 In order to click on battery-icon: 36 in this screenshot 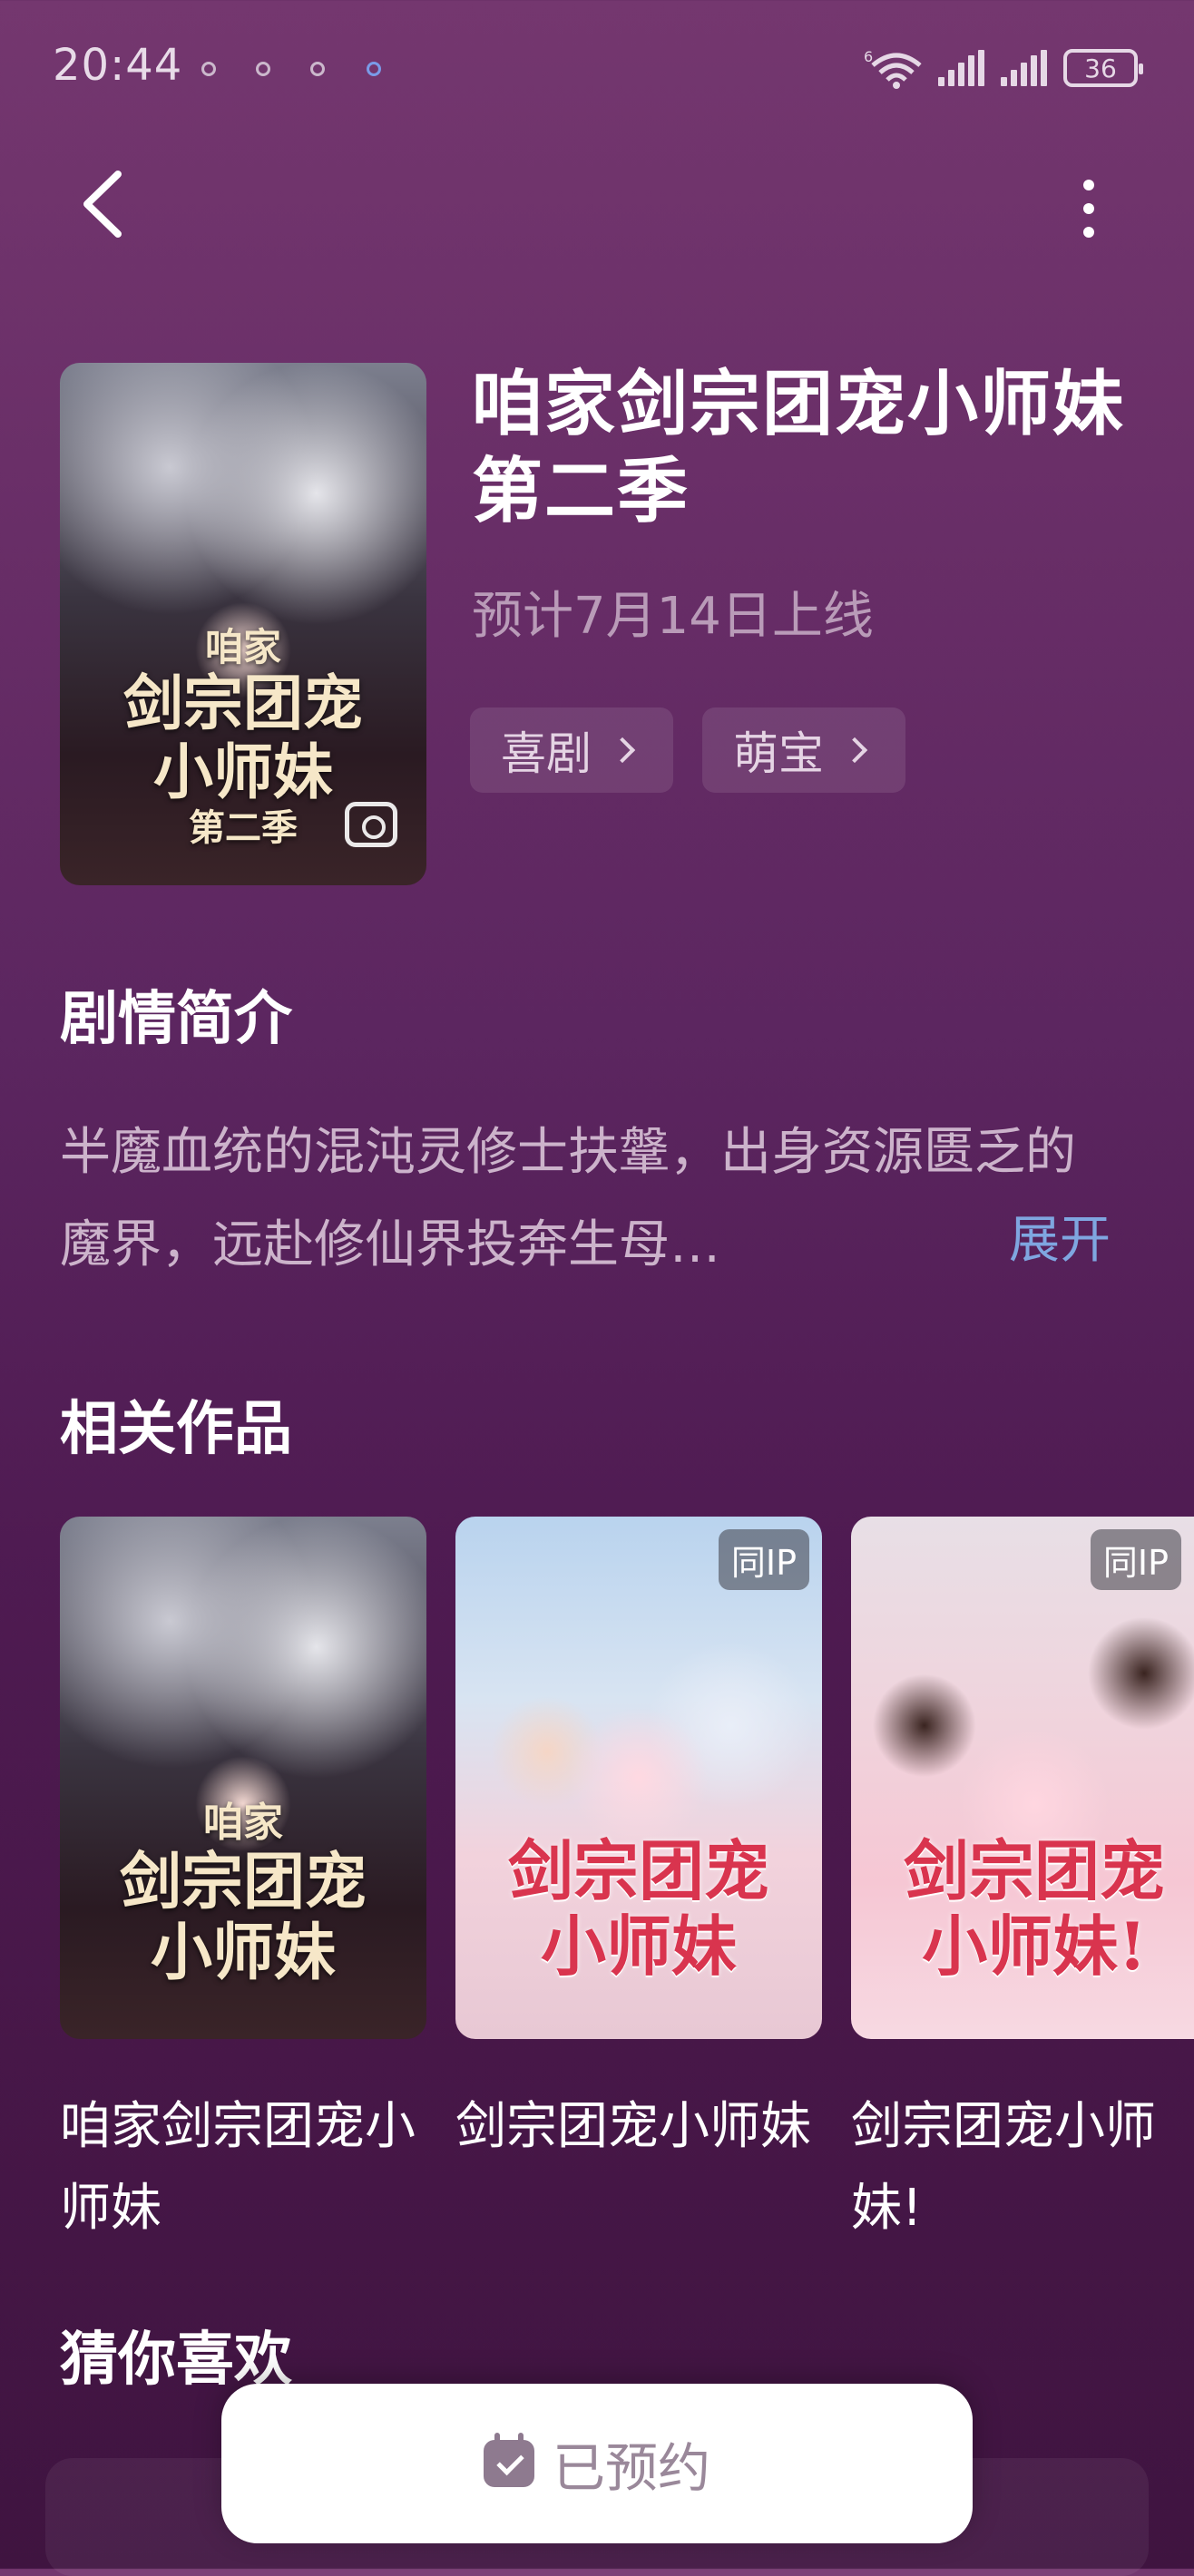, I will do `click(1103, 68)`.